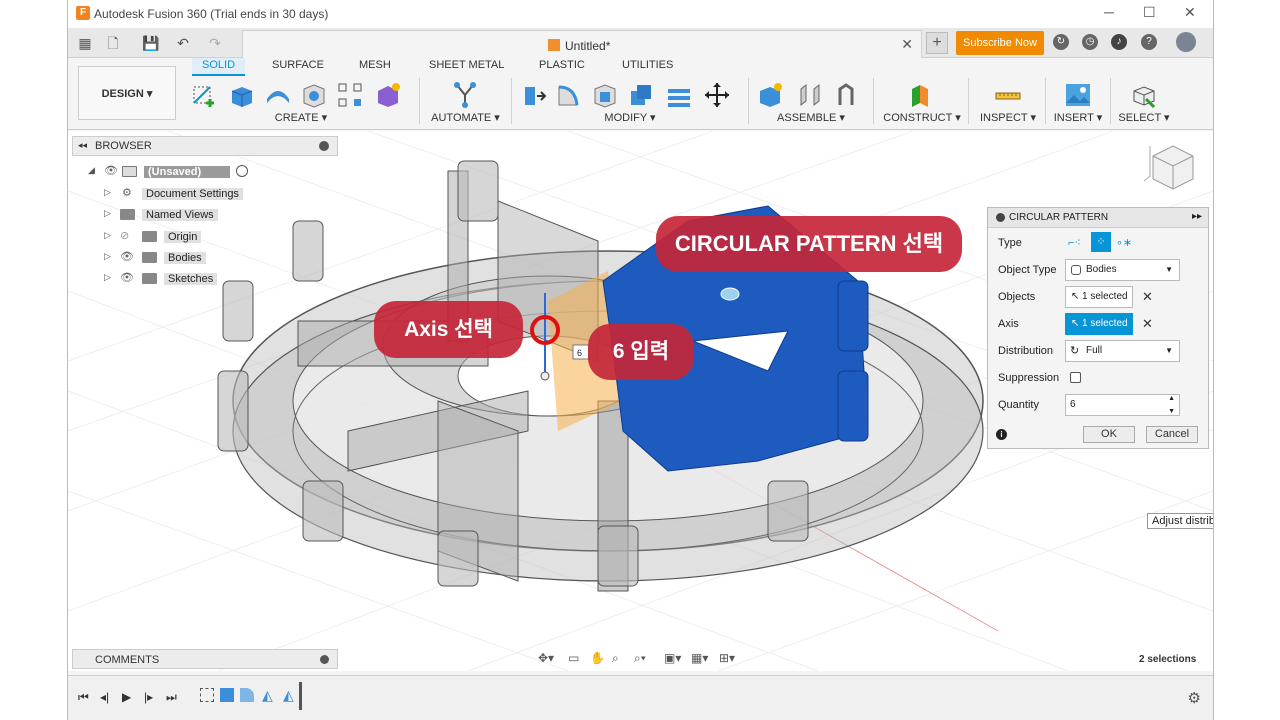 Image resolution: width=1280 pixels, height=720 pixels. I want to click on type-faces-icon: ∘∗, so click(1124, 242).